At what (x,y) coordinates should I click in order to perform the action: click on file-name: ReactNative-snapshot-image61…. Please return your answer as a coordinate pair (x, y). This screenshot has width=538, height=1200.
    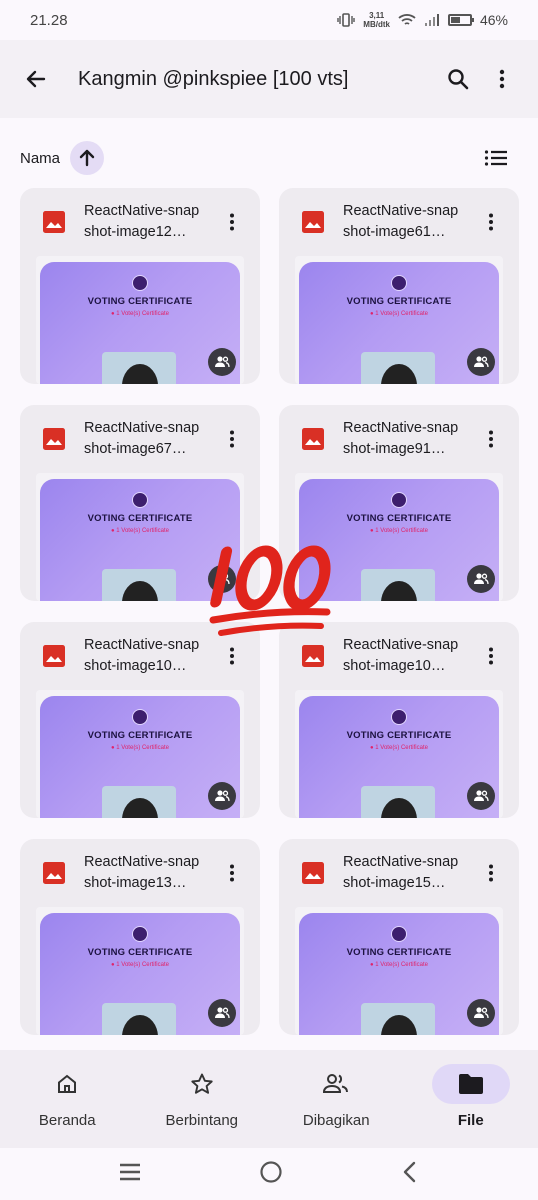
    Looking at the image, I should click on (401, 221).